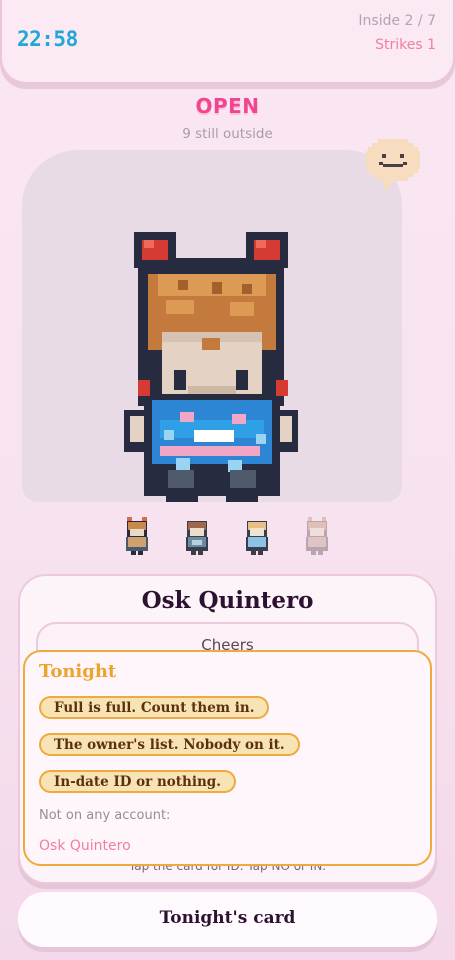  Describe the element at coordinates (169, 744) in the screenshot. I see `rule-item: The owner's list. Nobody on it.` at that location.